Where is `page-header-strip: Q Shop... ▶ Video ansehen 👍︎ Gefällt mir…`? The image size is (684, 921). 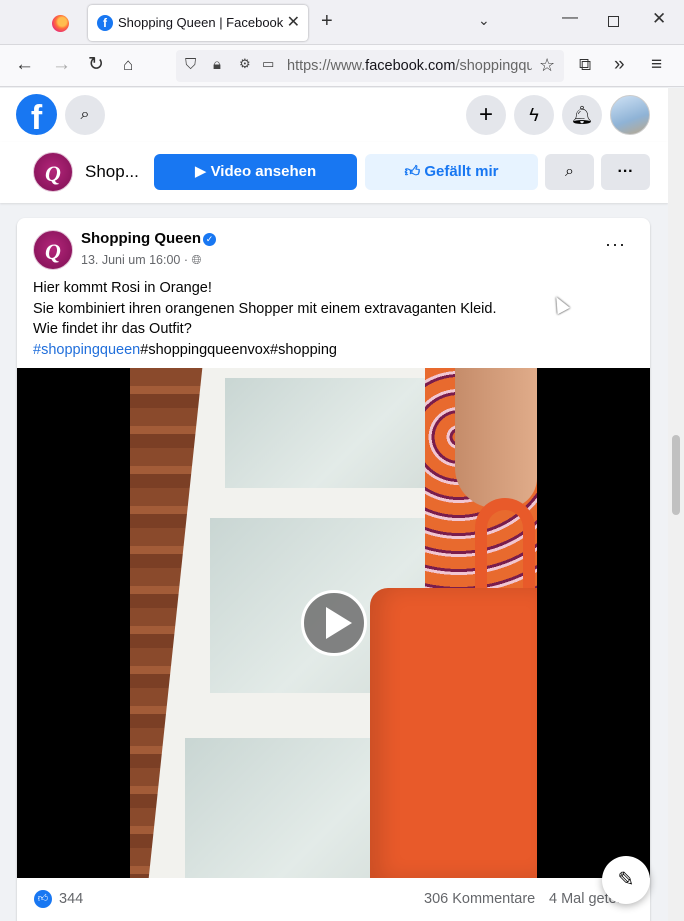 page-header-strip: Q Shop... ▶ Video ansehen 👍︎ Gefällt mir… is located at coordinates (334, 172).